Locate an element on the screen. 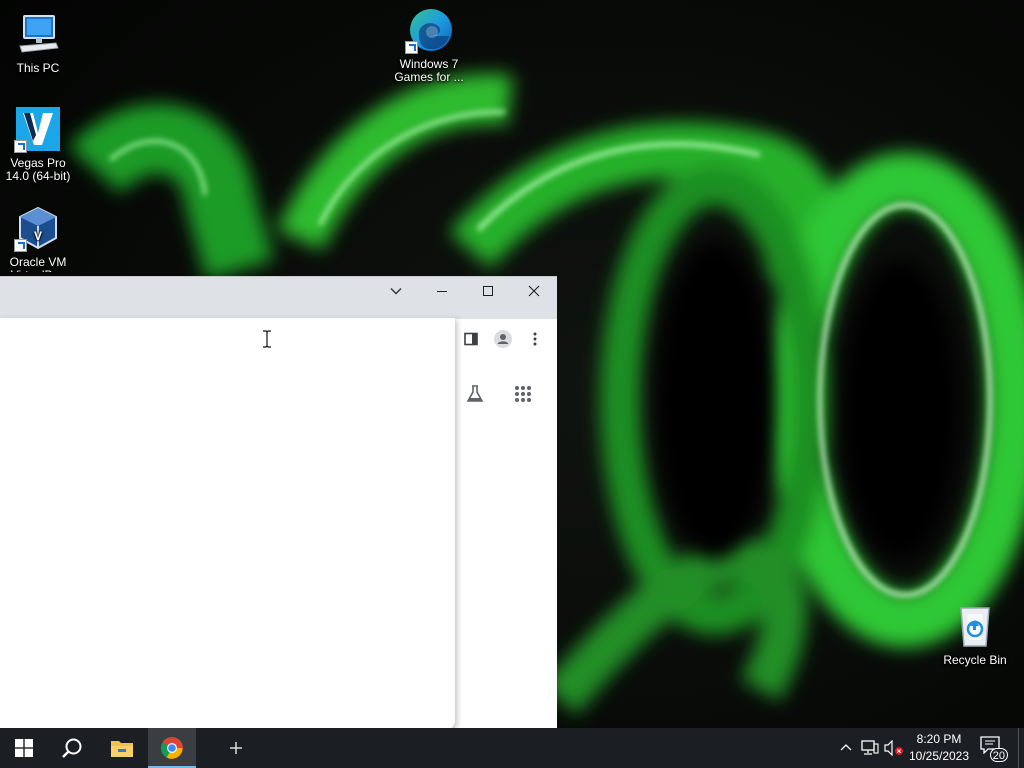  windows-start-icon is located at coordinates (24, 748).